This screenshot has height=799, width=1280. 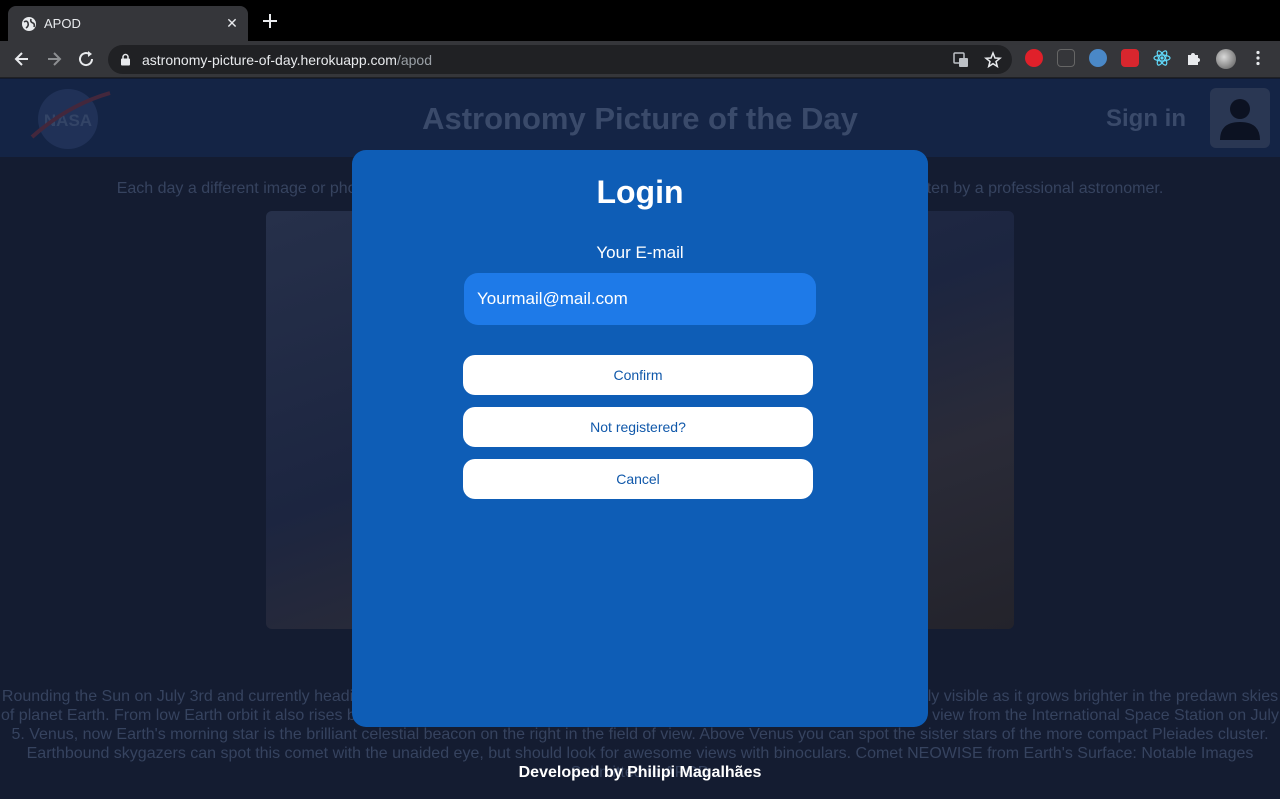 I want to click on adblock-extension-icon, so click(x=1034, y=58).